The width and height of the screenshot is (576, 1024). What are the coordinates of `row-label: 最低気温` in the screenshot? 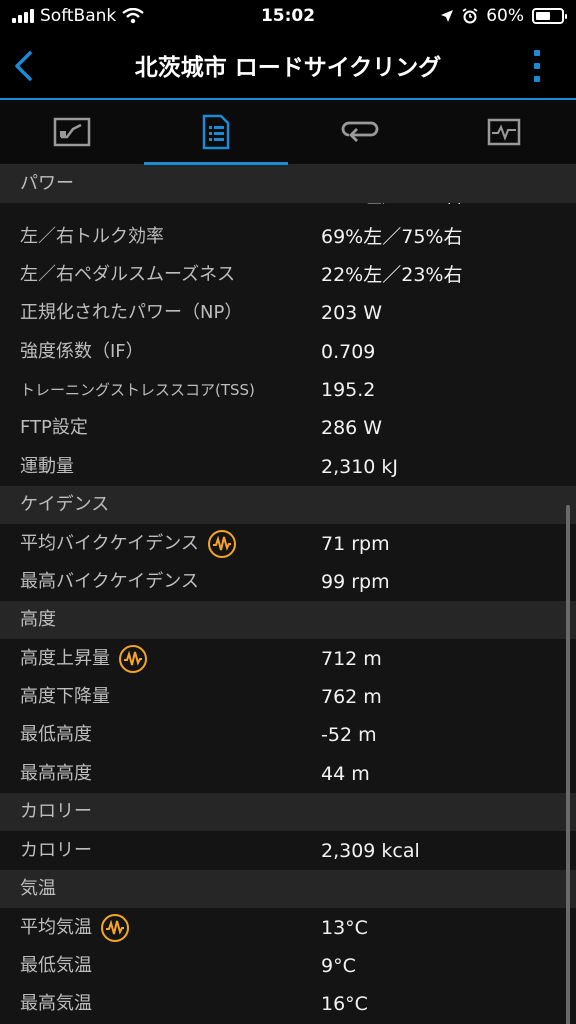 It's located at (56, 965).